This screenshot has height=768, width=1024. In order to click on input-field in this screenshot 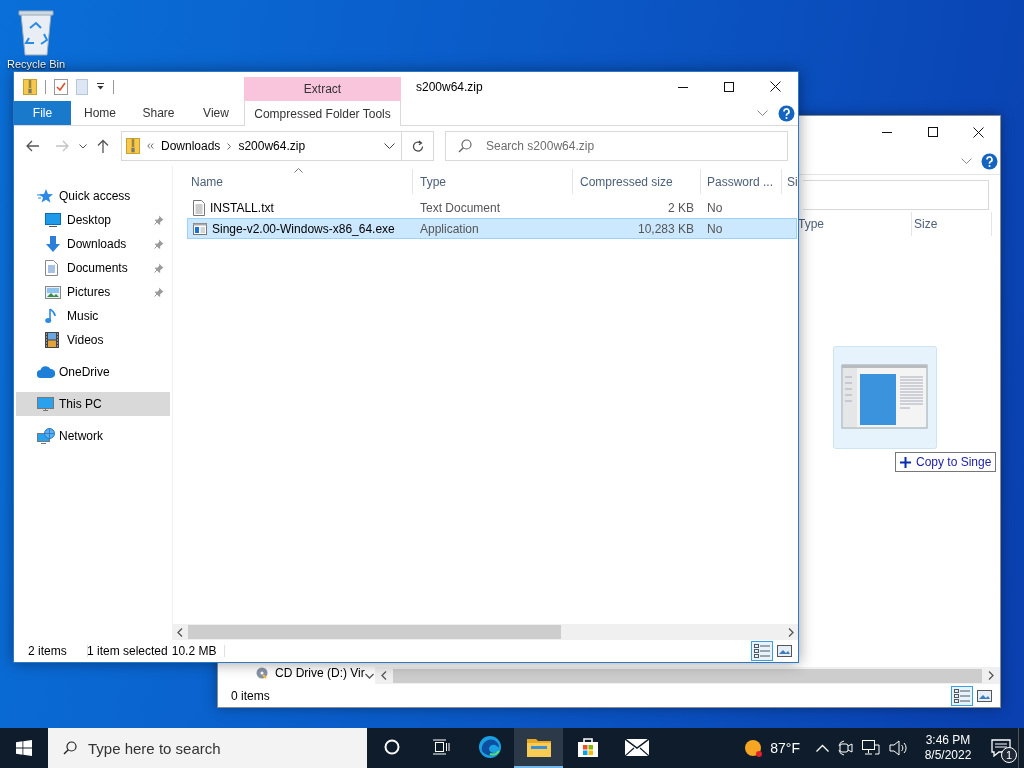, I will do `click(896, 194)`.